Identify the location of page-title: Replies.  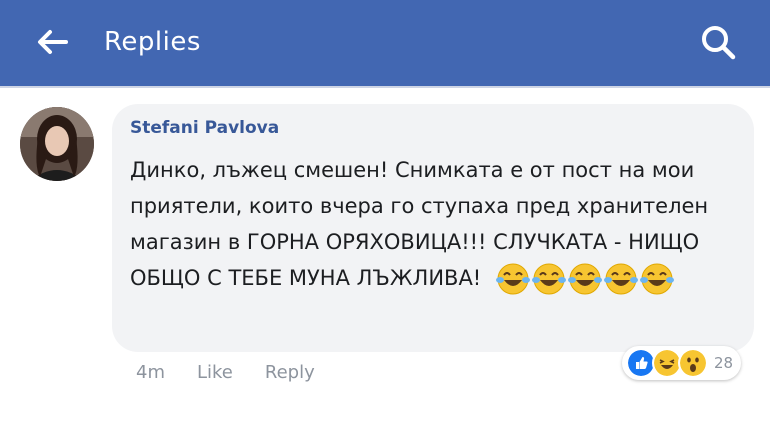
(152, 42).